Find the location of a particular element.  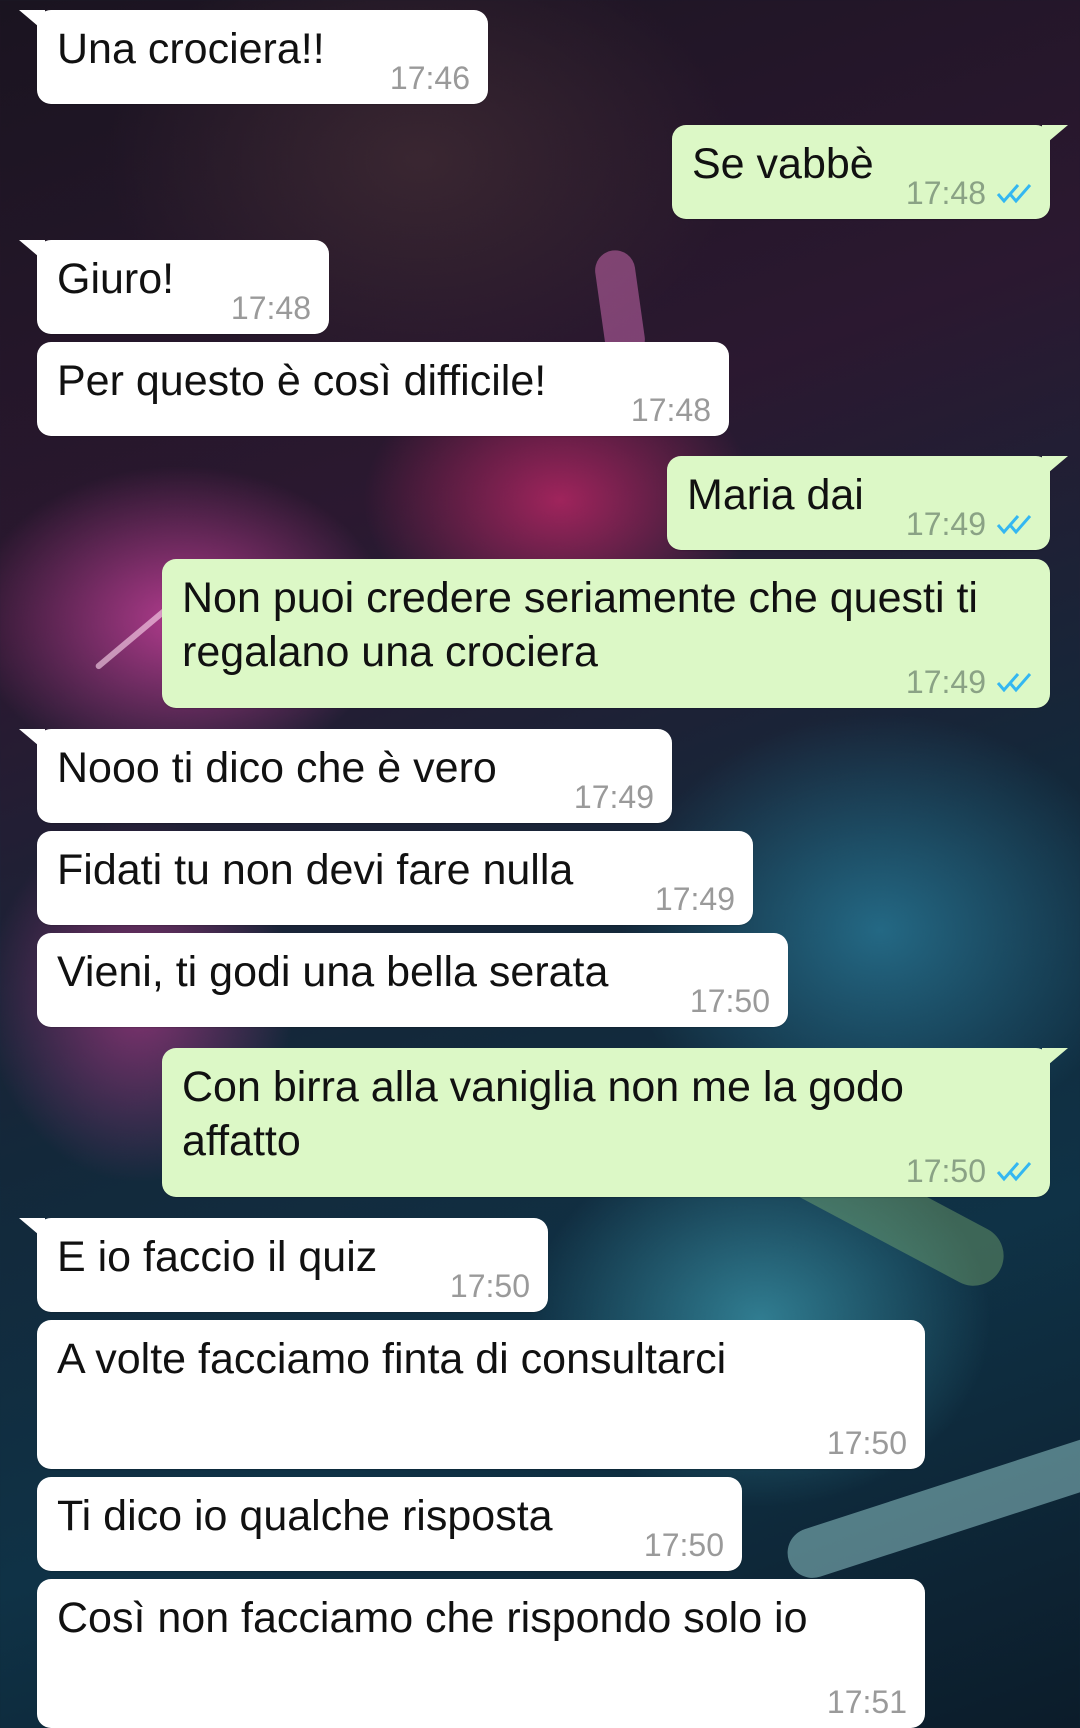

incoming-message-bubble: Vieni, ti godi una bella serata 17:50 is located at coordinates (412, 980).